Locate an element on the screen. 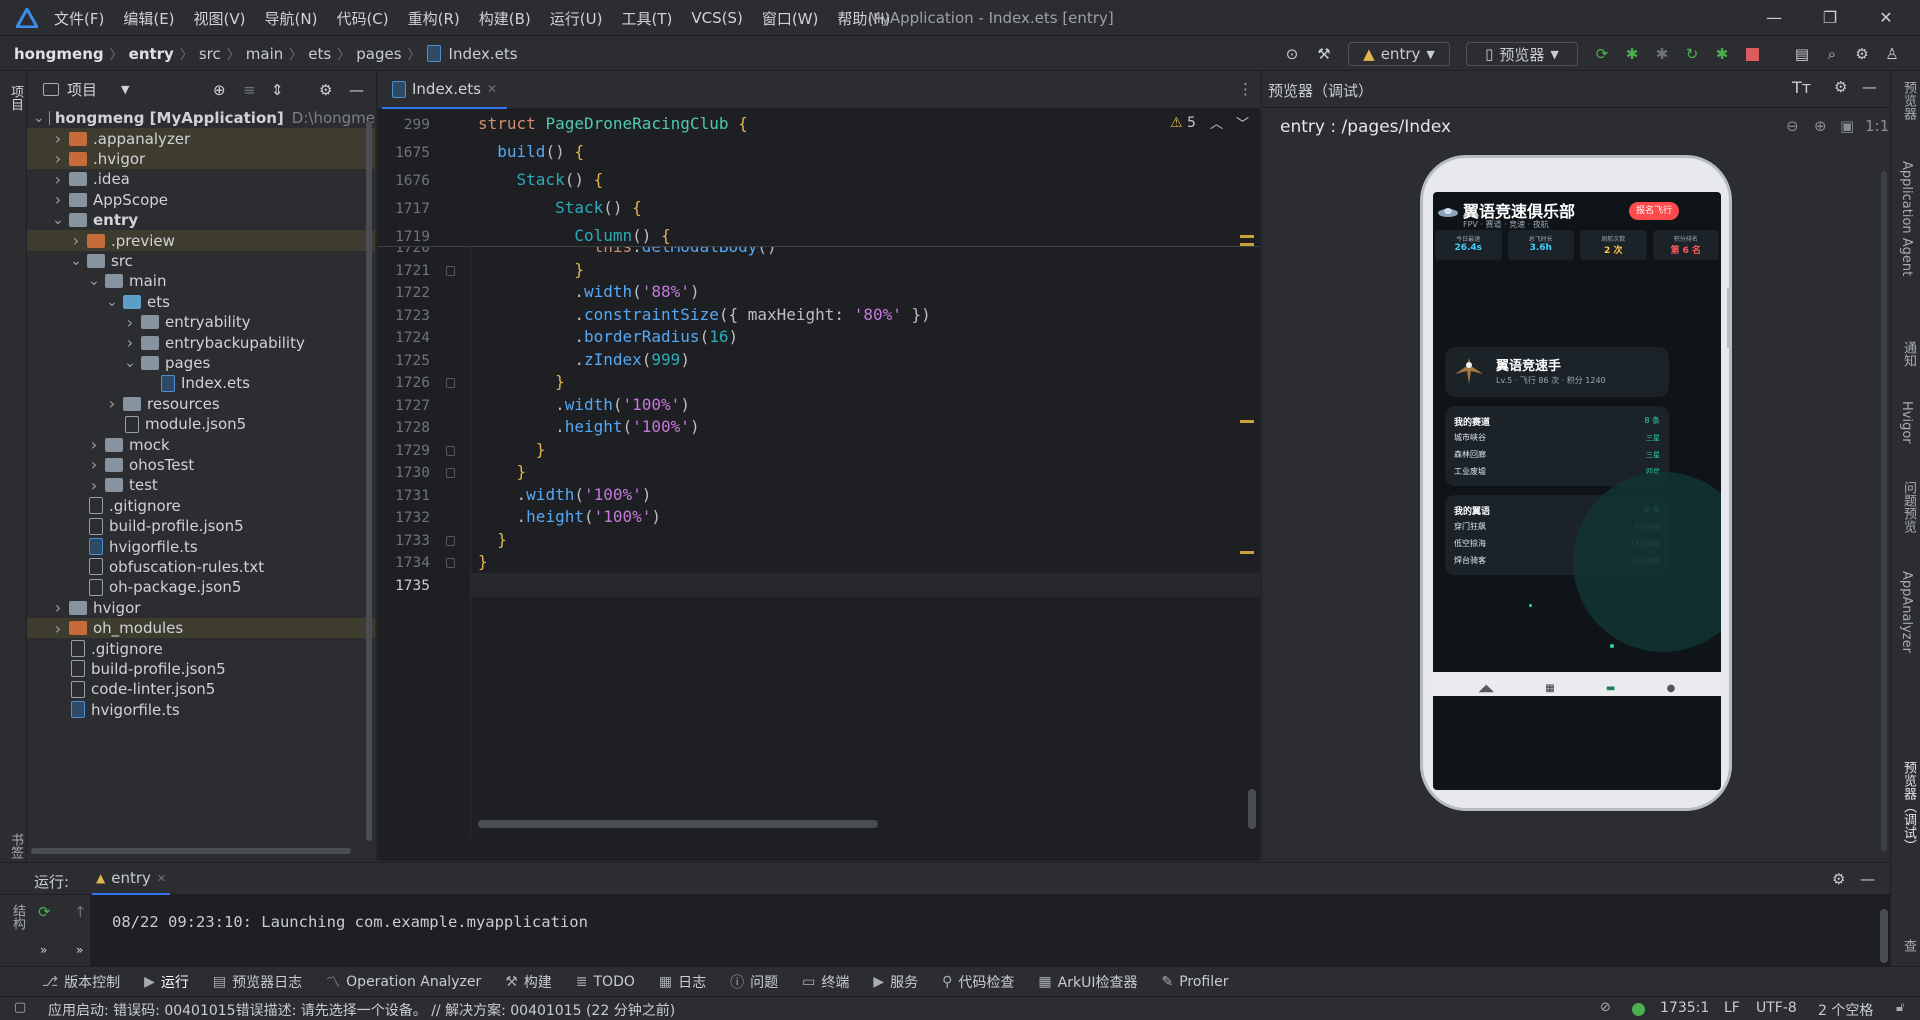 The image size is (1920, 1020). tool-window-button: ▭ 终端 is located at coordinates (825, 982).